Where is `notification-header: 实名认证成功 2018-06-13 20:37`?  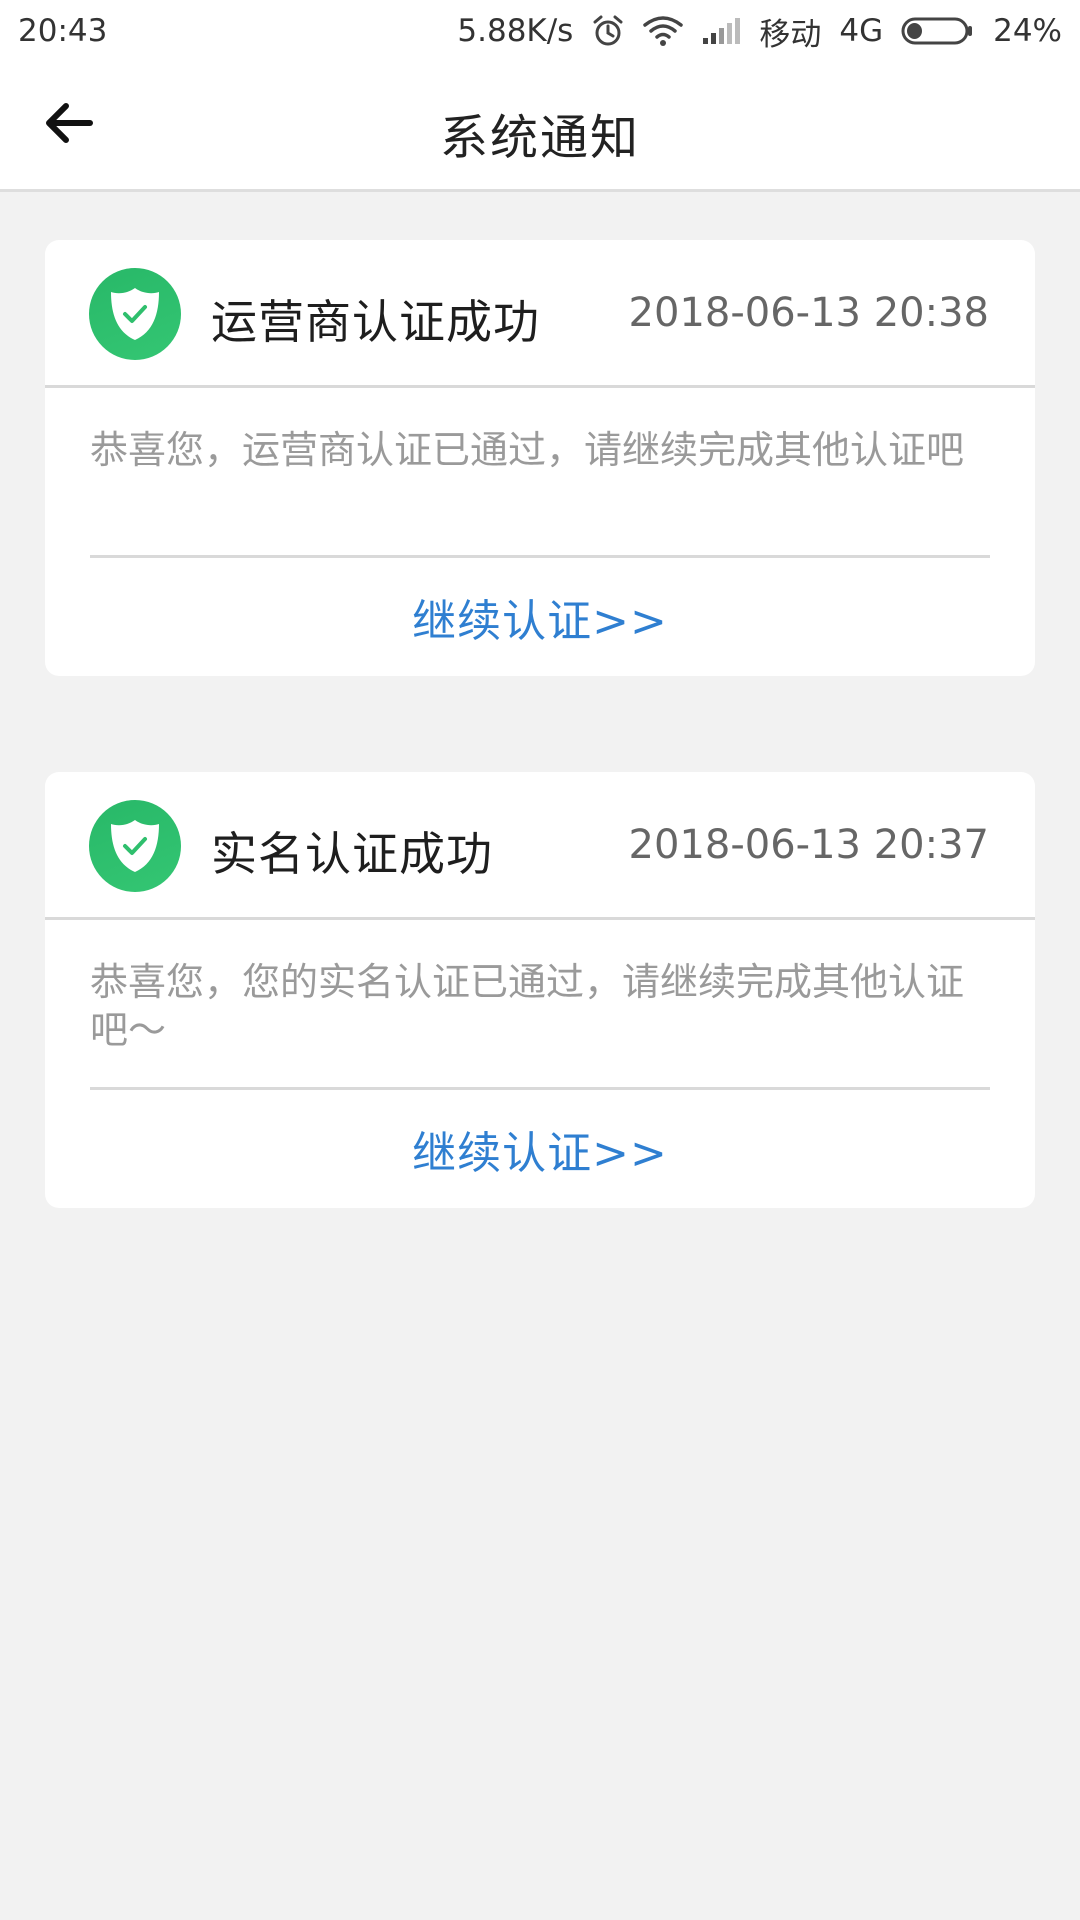 notification-header: 实名认证成功 2018-06-13 20:37 is located at coordinates (540, 846).